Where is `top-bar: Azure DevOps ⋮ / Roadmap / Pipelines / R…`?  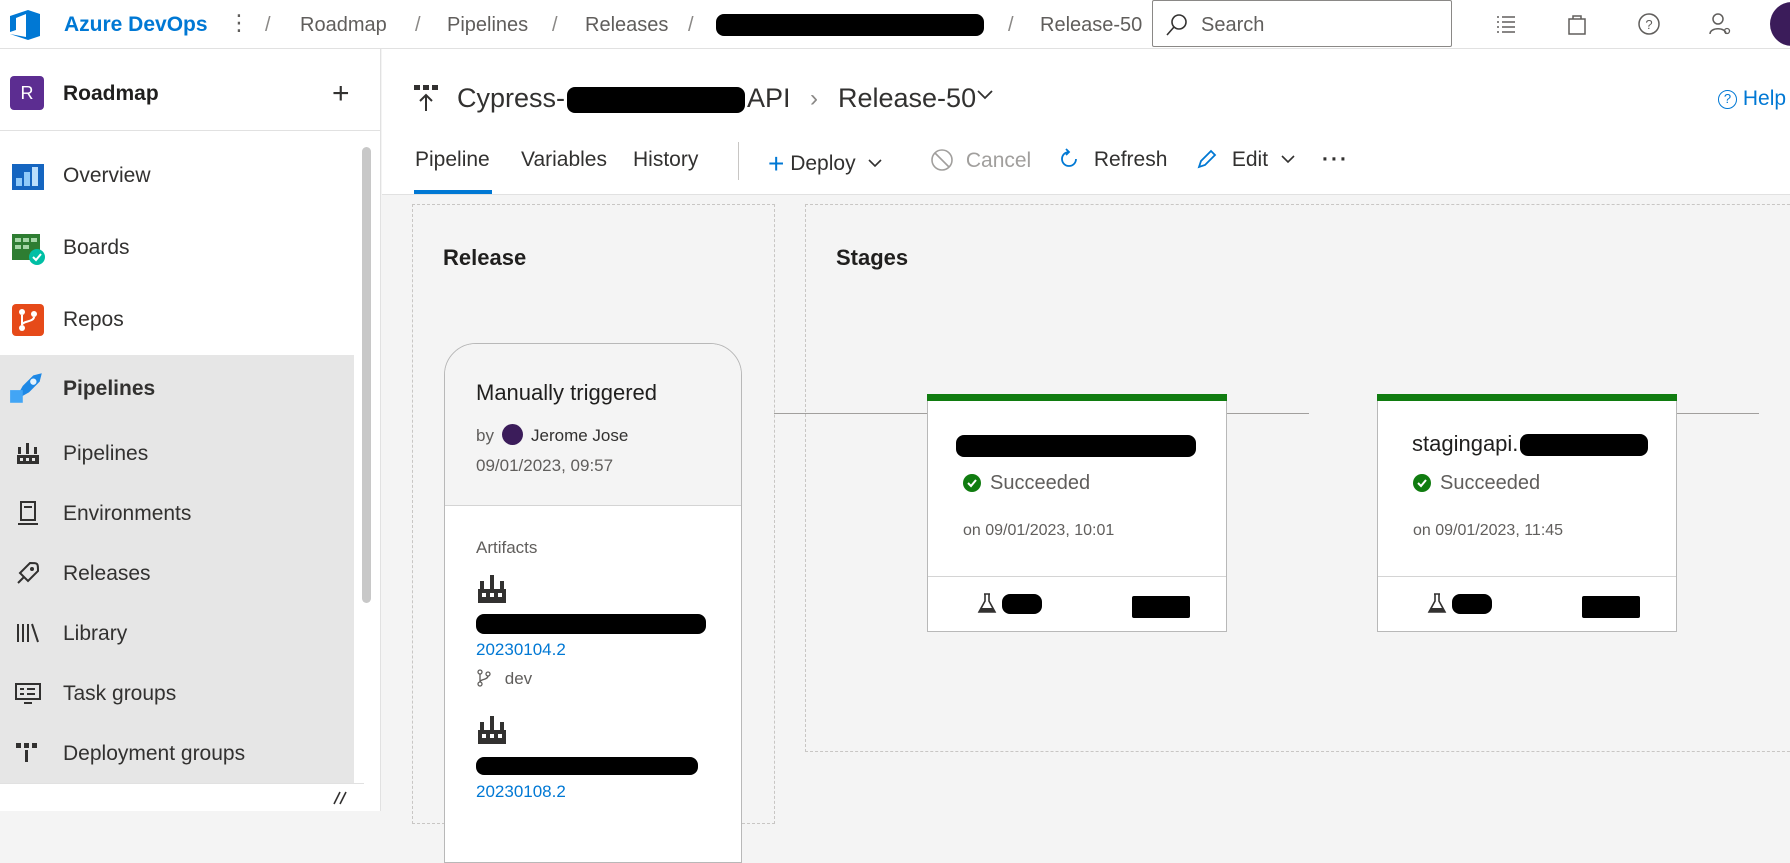
top-bar: Azure DevOps ⋮ / Roadmap / Pipelines / R… is located at coordinates (895, 24).